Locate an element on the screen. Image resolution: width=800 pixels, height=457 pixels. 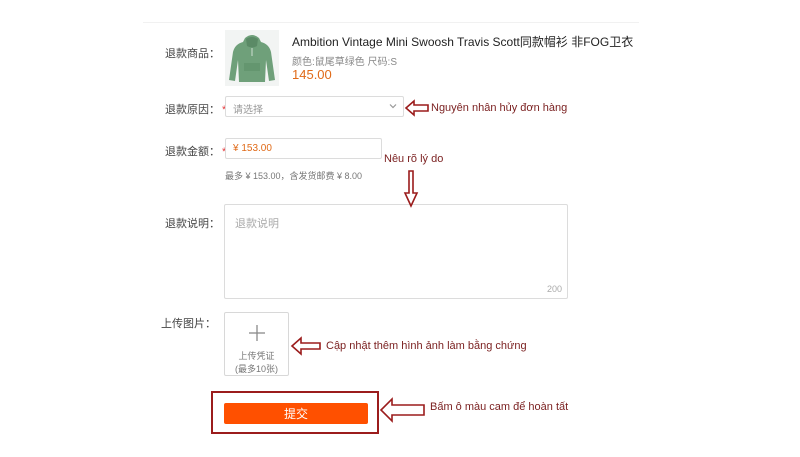
arrow-down-icon is located at coordinates (411, 189).